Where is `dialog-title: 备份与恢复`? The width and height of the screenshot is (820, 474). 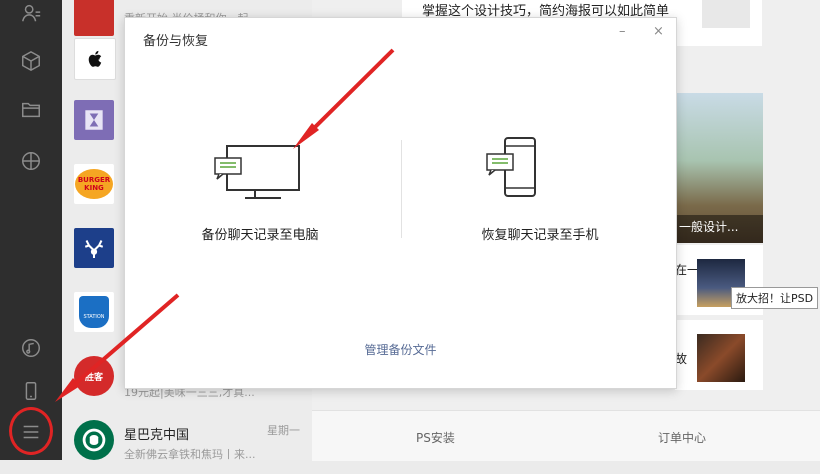 dialog-title: 备份与恢复 is located at coordinates (176, 41).